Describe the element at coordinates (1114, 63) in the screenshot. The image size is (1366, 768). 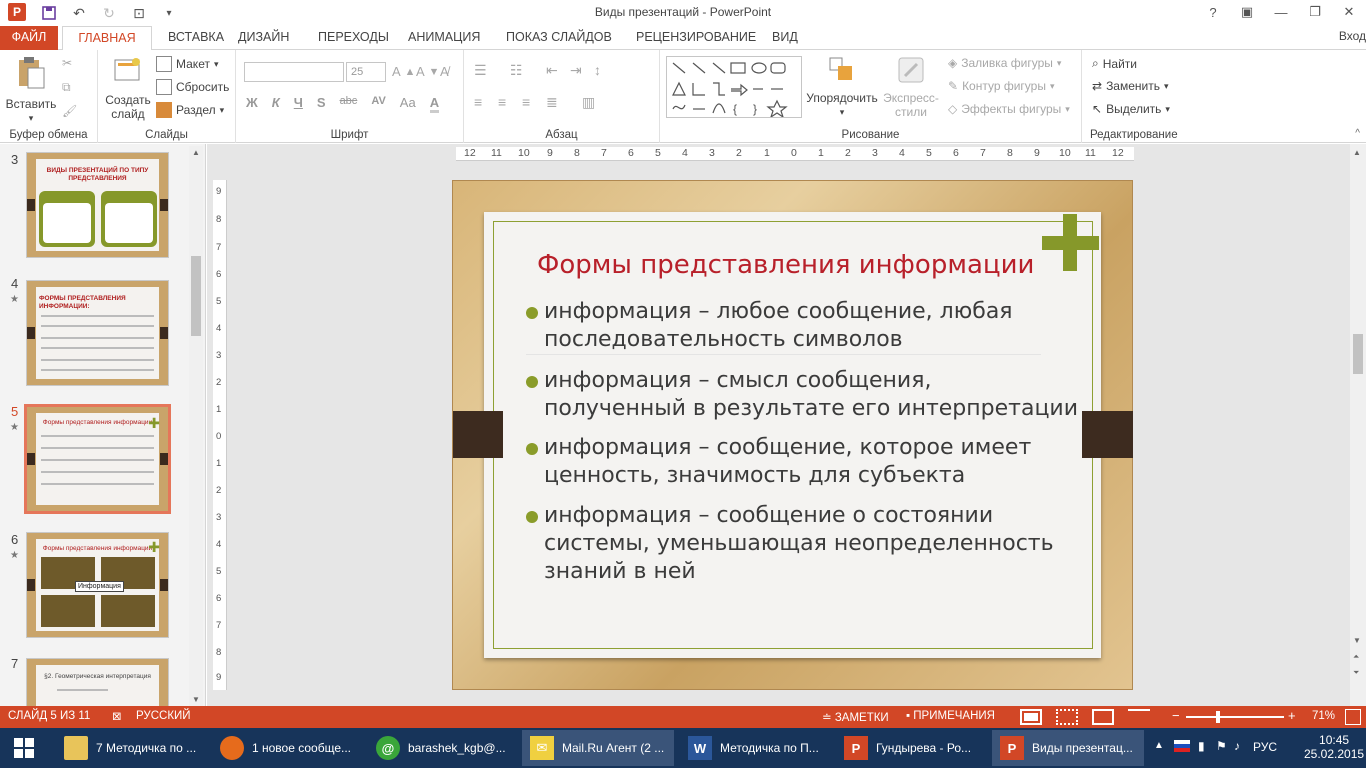
I see `find-button: ⌕ Найти` at that location.